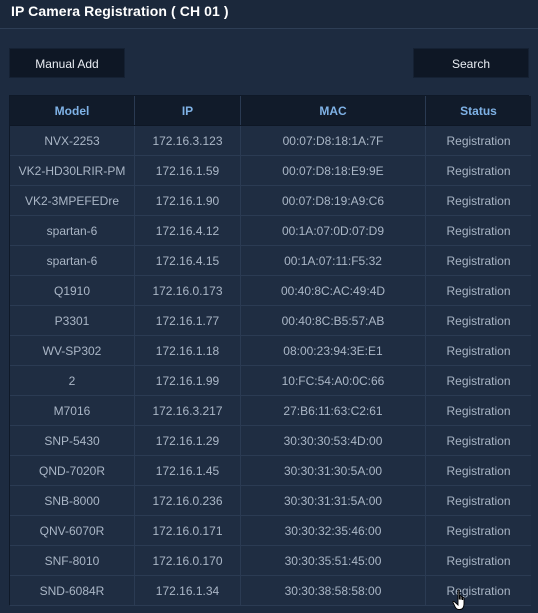 Image resolution: width=538 pixels, height=613 pixels. What do you see at coordinates (72, 530) in the screenshot?
I see `cell-model: QNV-6070R` at bounding box center [72, 530].